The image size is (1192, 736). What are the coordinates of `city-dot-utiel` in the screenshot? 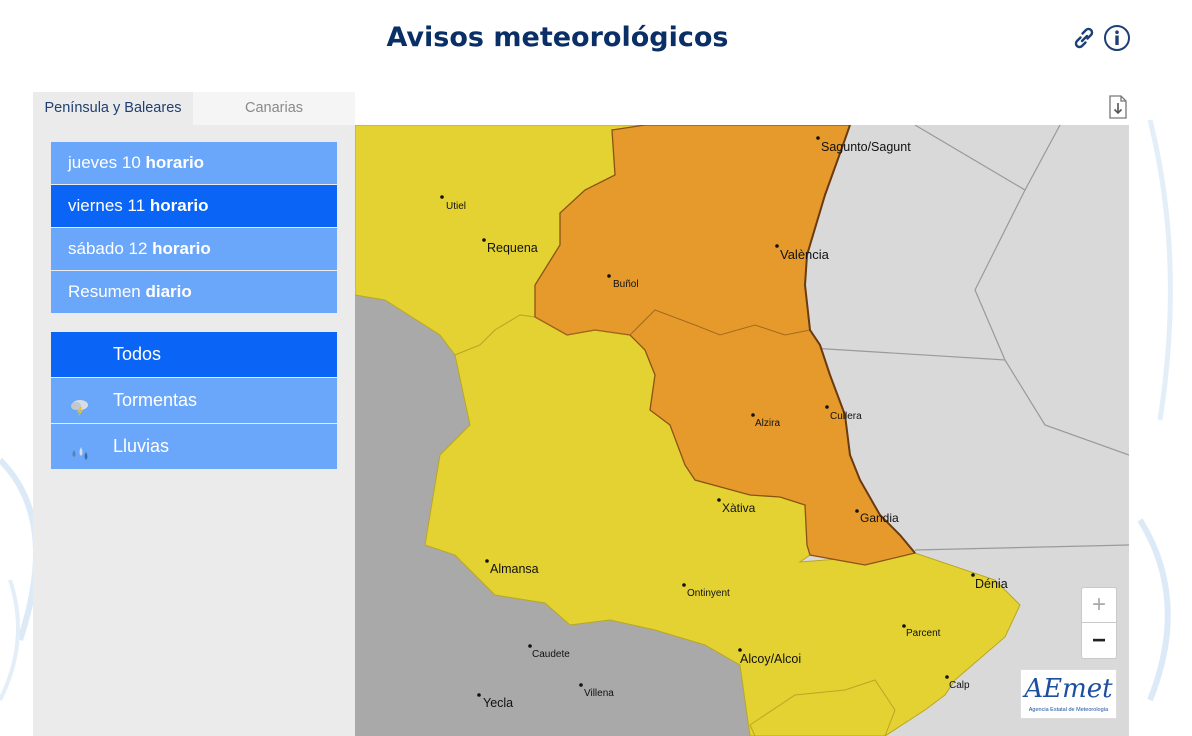 It's located at (442, 197).